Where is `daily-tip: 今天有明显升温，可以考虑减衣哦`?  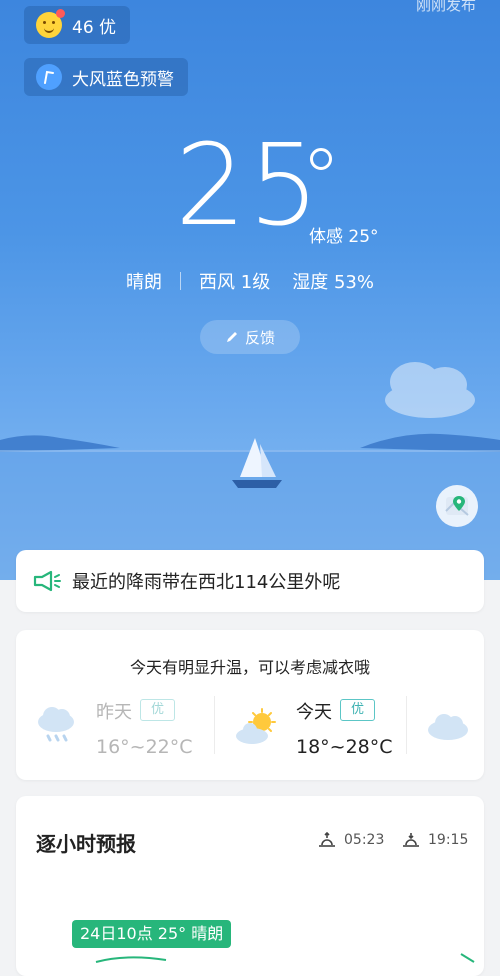
daily-tip: 今天有明显升温，可以考虑减衣哦 is located at coordinates (249, 667).